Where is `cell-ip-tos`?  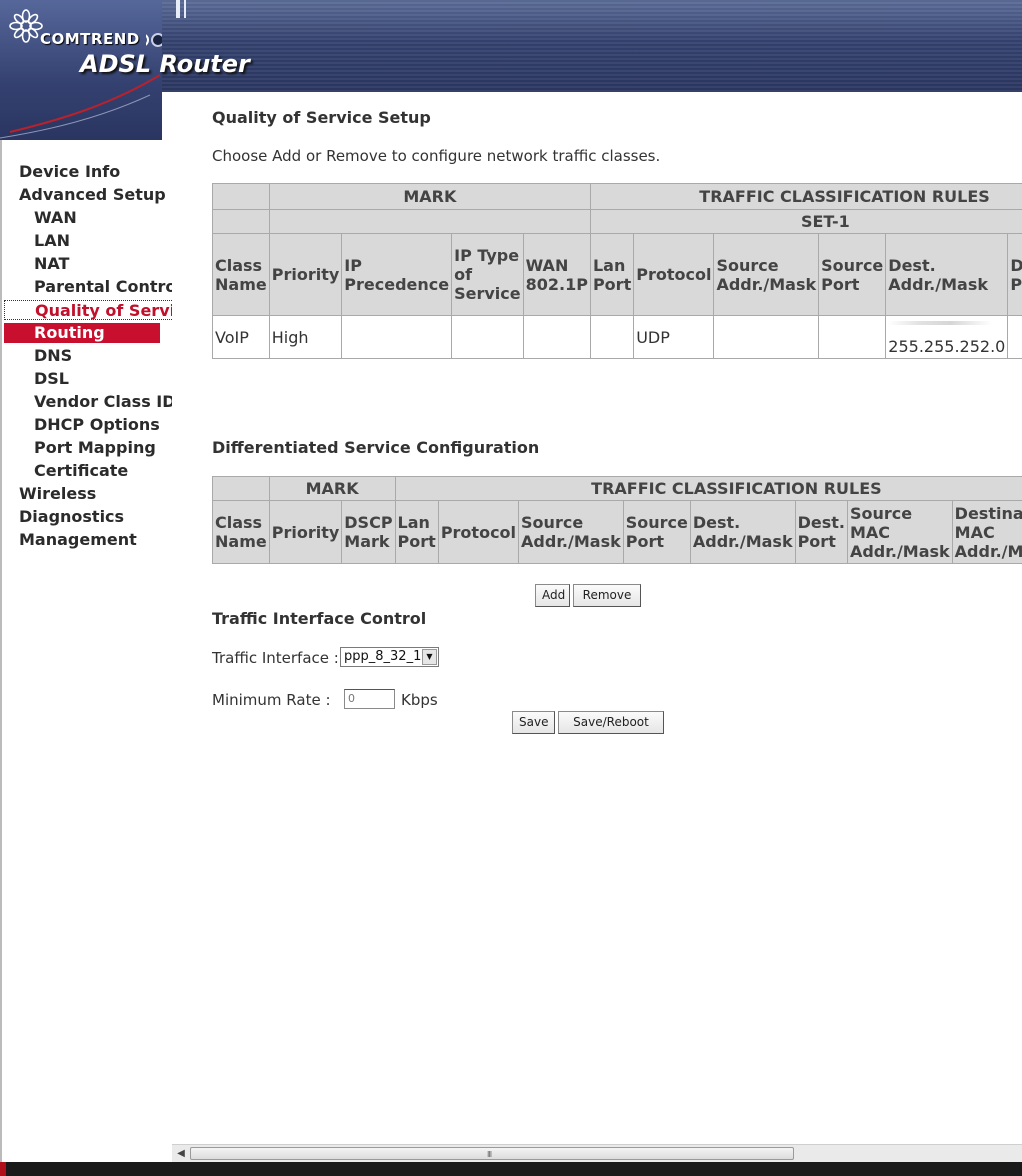
cell-ip-tos is located at coordinates (487, 337).